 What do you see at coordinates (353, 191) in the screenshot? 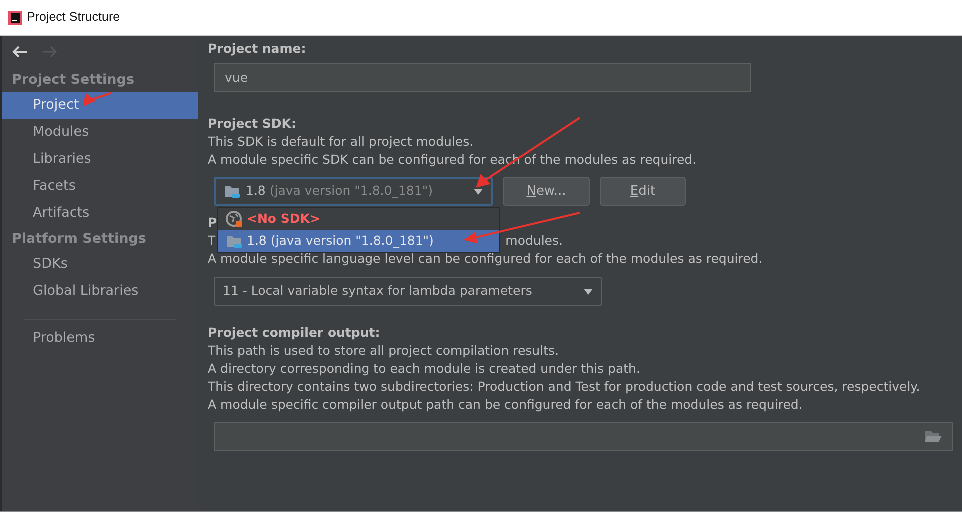
I see `sdk-dropdown: 1.8 (java version "1.8.0_181")` at bounding box center [353, 191].